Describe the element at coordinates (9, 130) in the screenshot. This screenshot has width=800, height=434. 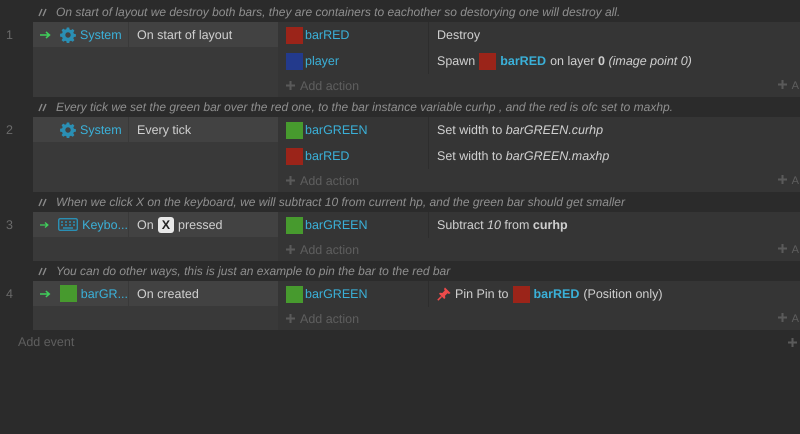
I see `event-number: 2` at that location.